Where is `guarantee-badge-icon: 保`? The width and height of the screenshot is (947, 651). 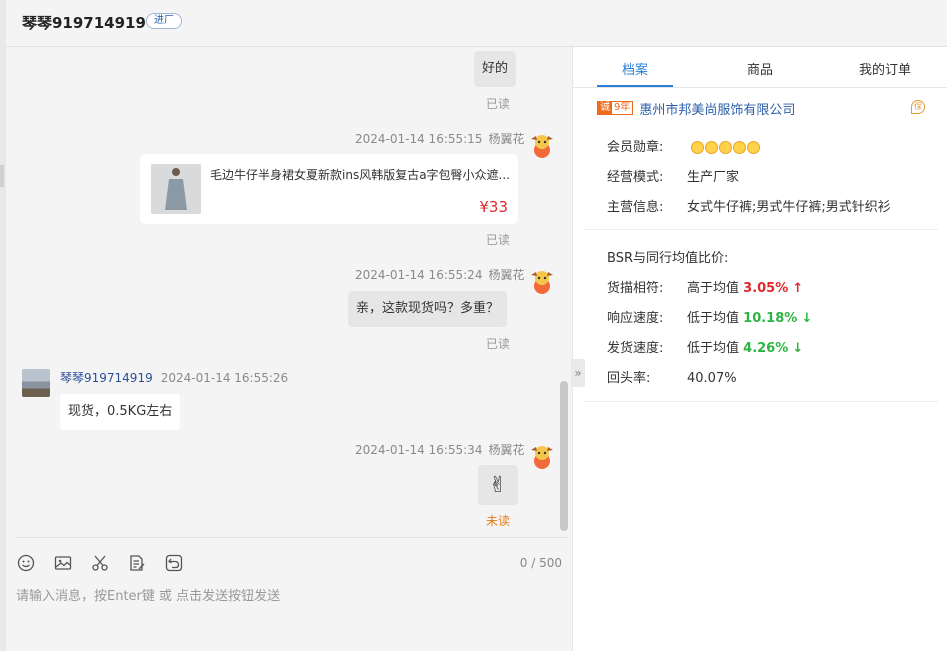
guarantee-badge-icon: 保 is located at coordinates (918, 107).